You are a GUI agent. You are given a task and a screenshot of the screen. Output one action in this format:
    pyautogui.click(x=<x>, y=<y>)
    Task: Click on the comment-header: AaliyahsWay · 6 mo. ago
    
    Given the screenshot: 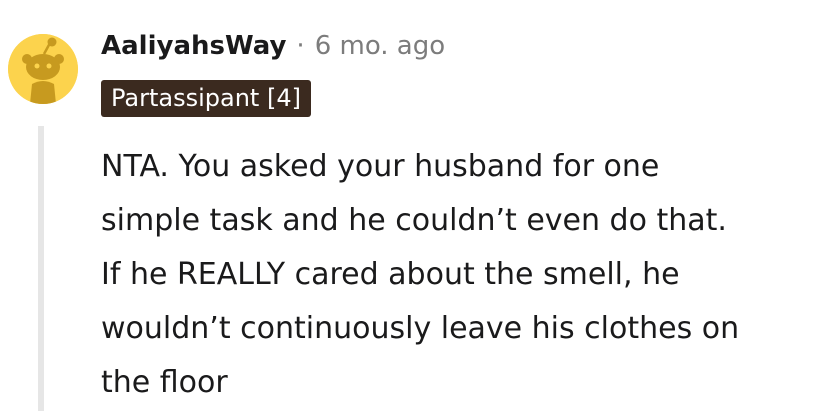 What is the action you would take?
    pyautogui.click(x=273, y=46)
    